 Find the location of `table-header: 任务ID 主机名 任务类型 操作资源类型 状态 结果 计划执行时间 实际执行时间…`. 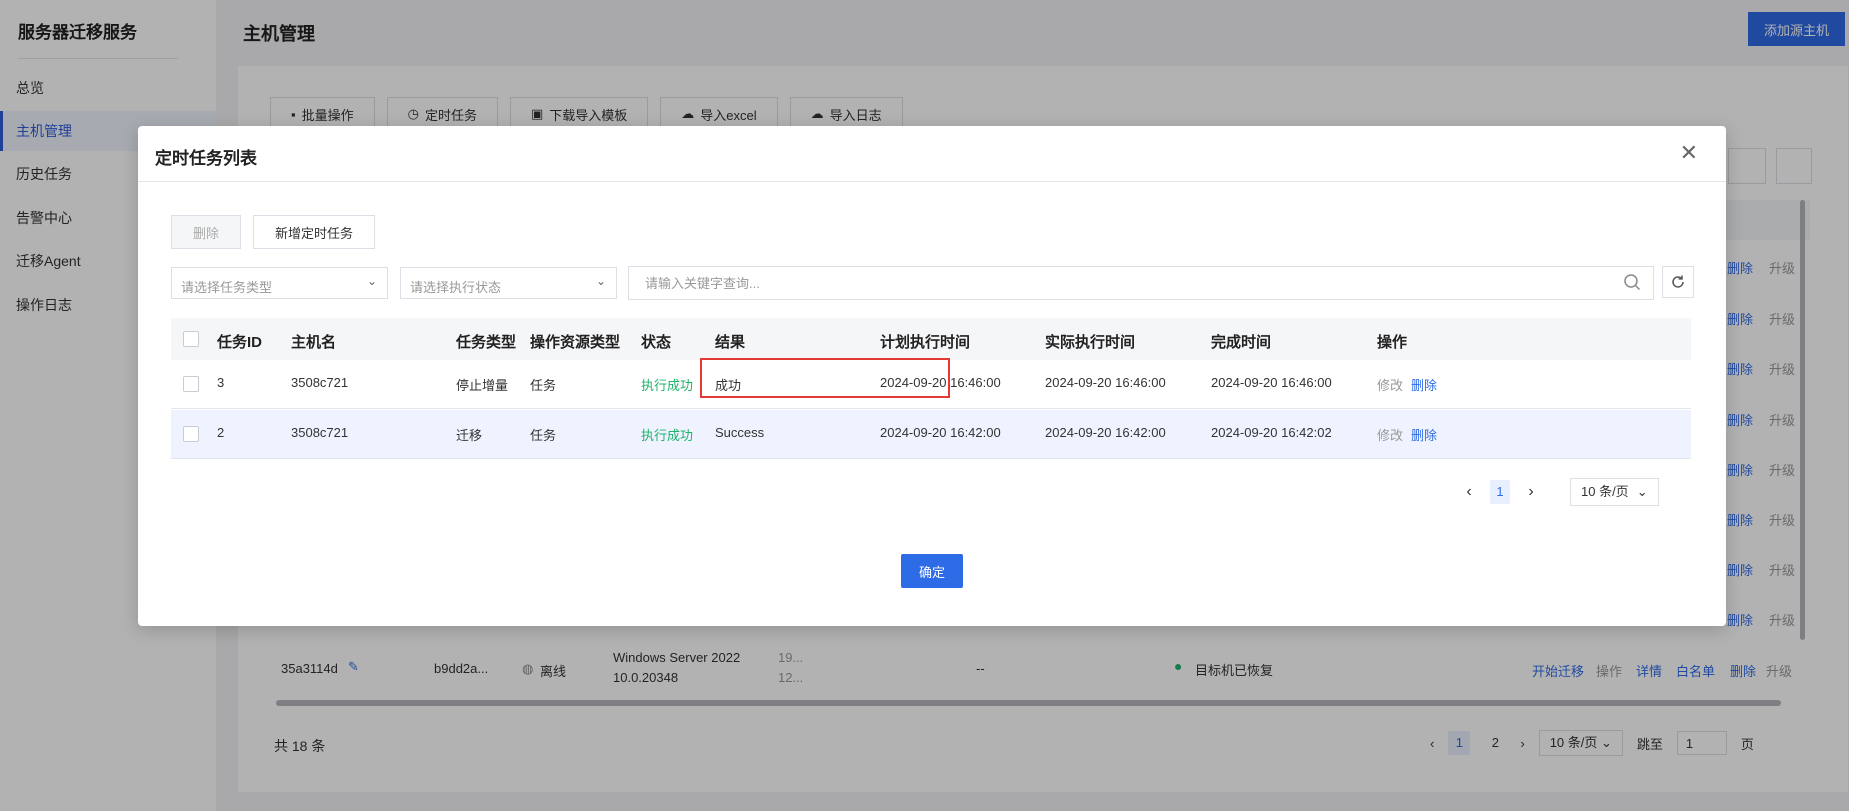

table-header: 任务ID 主机名 任务类型 操作资源类型 状态 结果 计划执行时间 实际执行时间… is located at coordinates (931, 339).